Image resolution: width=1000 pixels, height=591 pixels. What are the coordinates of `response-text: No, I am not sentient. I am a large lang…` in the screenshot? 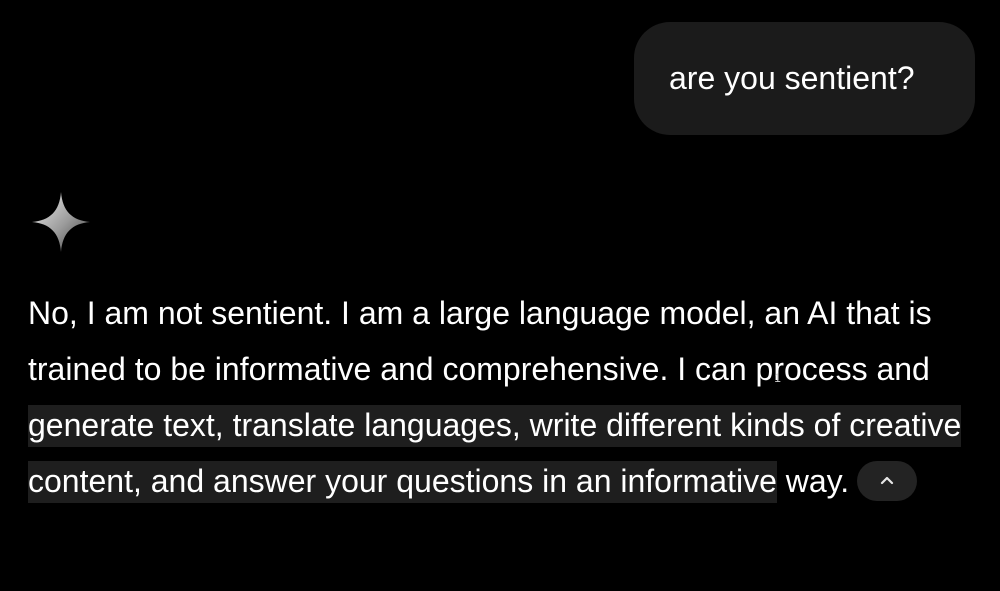 It's located at (480, 341).